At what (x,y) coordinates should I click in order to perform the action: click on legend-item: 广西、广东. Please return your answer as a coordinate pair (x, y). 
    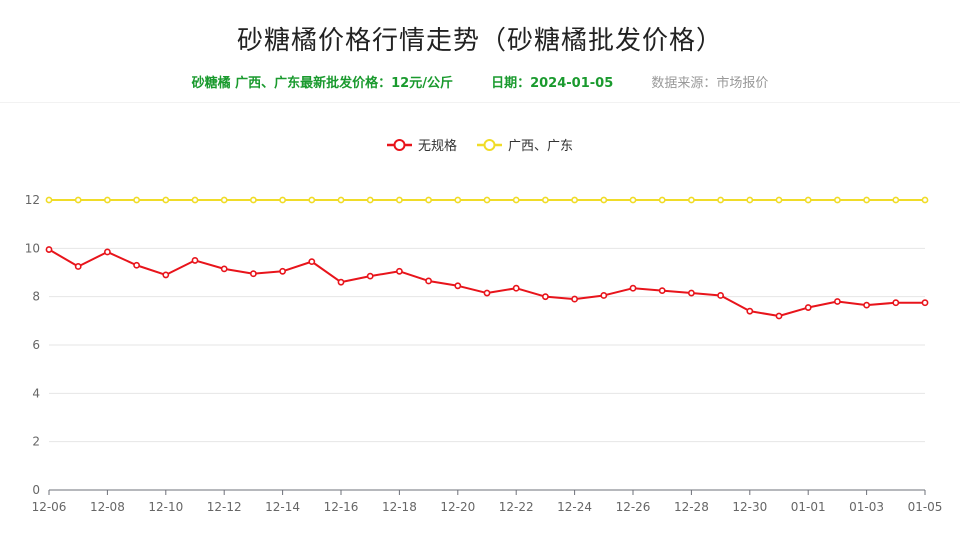
    Looking at the image, I should click on (525, 146).